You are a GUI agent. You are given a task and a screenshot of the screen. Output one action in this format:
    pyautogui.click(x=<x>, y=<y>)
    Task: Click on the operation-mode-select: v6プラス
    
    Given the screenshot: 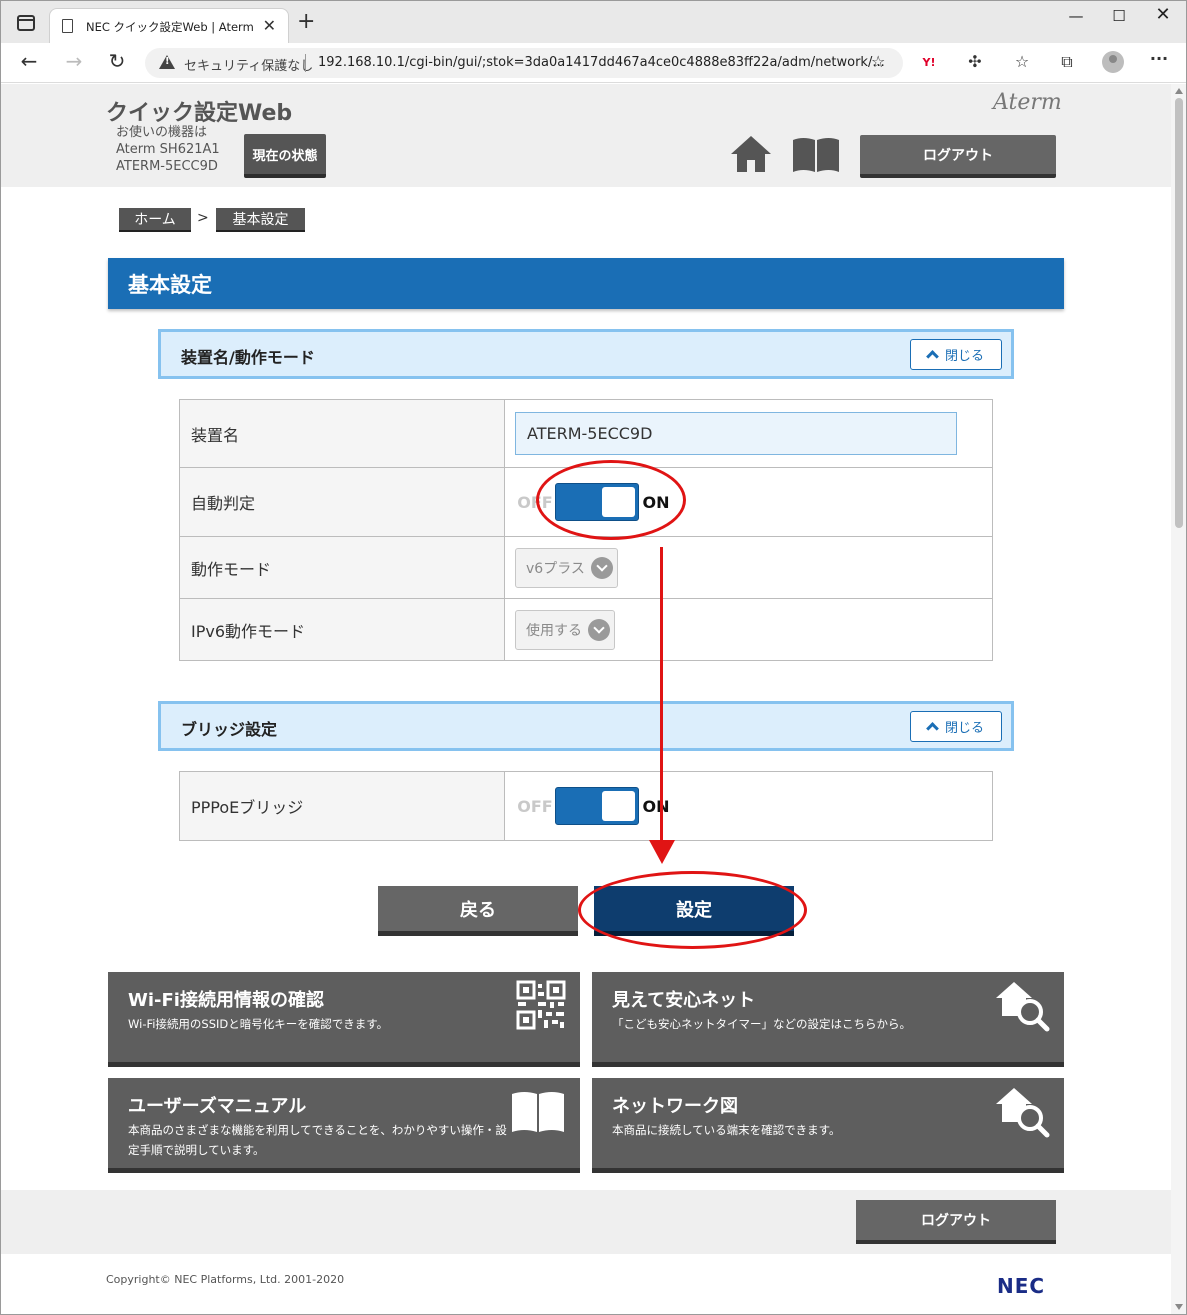 What is the action you would take?
    pyautogui.click(x=566, y=567)
    